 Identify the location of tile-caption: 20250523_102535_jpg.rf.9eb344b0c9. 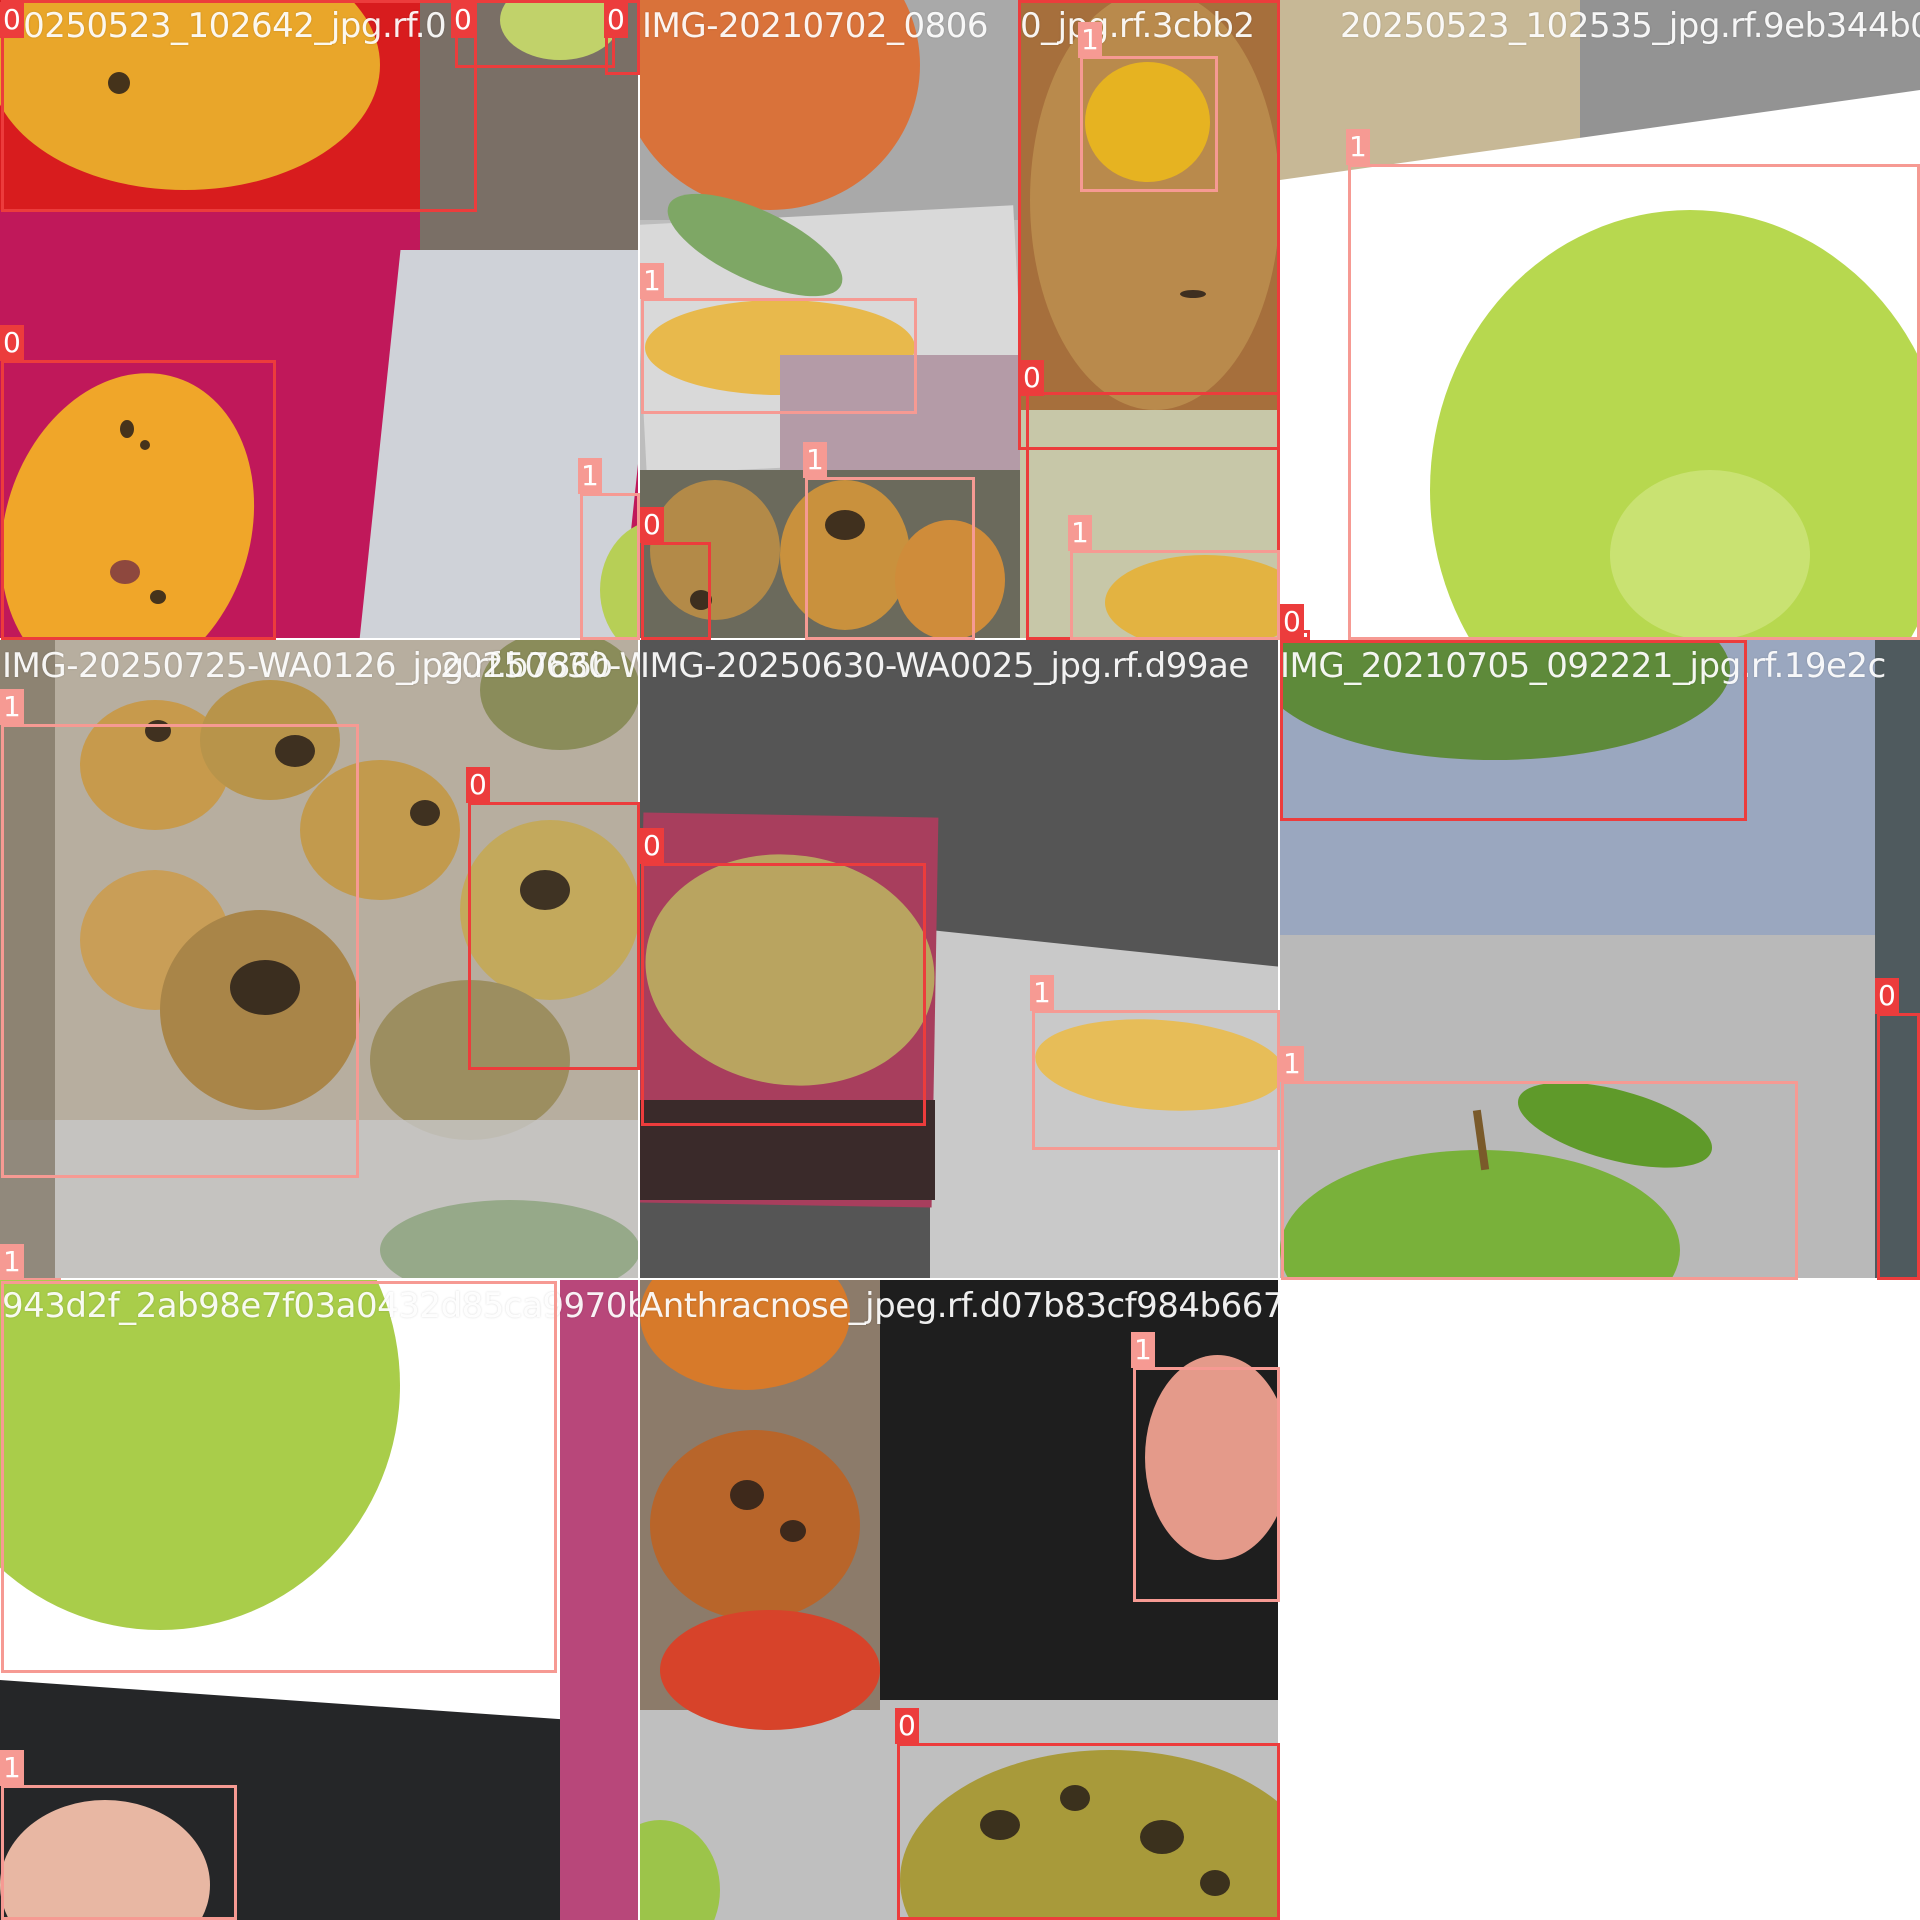
(1630, 26).